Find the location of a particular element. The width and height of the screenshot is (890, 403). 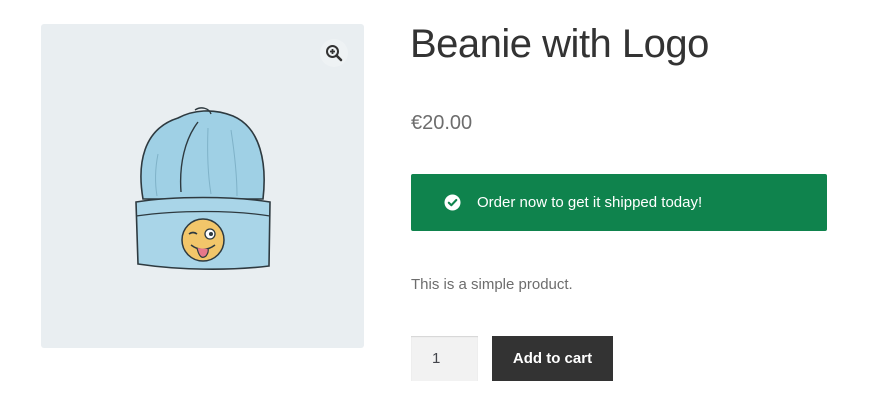

shipping-notice-text: Order now to get it shipped today! is located at coordinates (590, 202).